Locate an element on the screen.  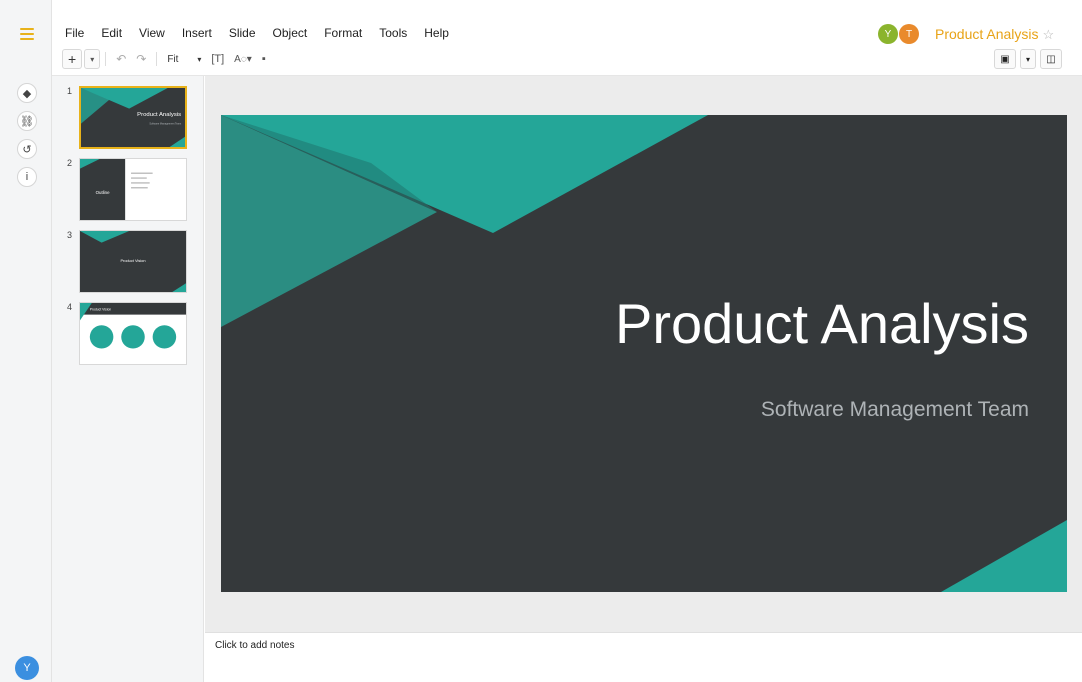
menu-tools: Tools is located at coordinates (393, 33).